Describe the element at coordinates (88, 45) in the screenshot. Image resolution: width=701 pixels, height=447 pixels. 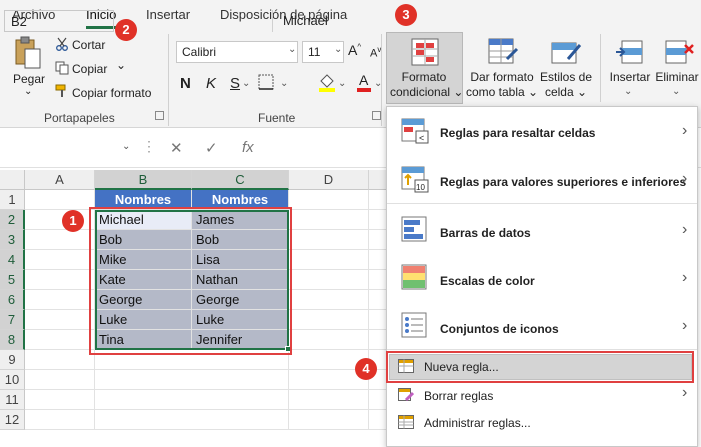
I see `cut-button: Cortar` at that location.